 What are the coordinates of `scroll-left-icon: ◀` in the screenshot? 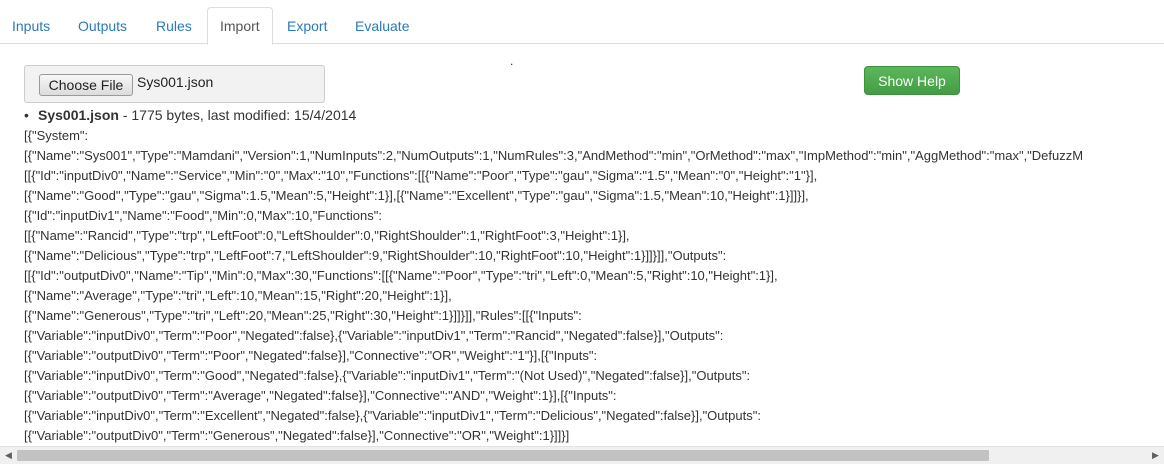 It's located at (8, 455).